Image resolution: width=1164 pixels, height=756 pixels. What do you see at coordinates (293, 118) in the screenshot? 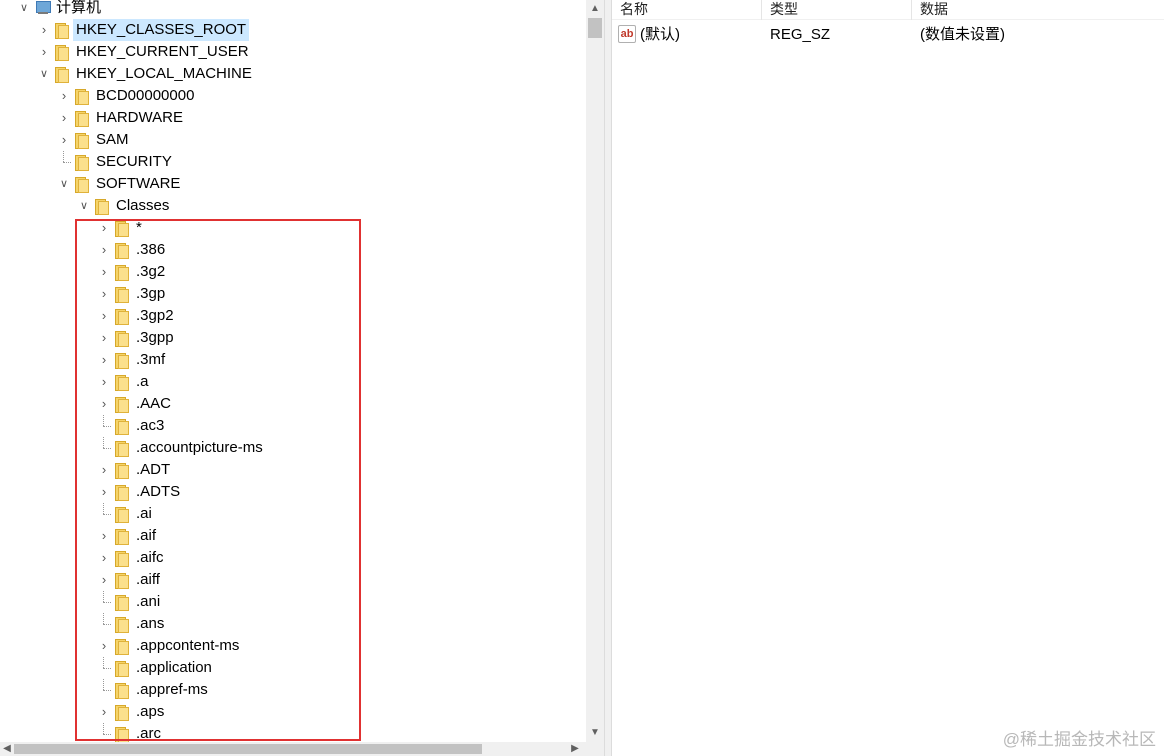
I see `tree-node: › HARDWARE` at bounding box center [293, 118].